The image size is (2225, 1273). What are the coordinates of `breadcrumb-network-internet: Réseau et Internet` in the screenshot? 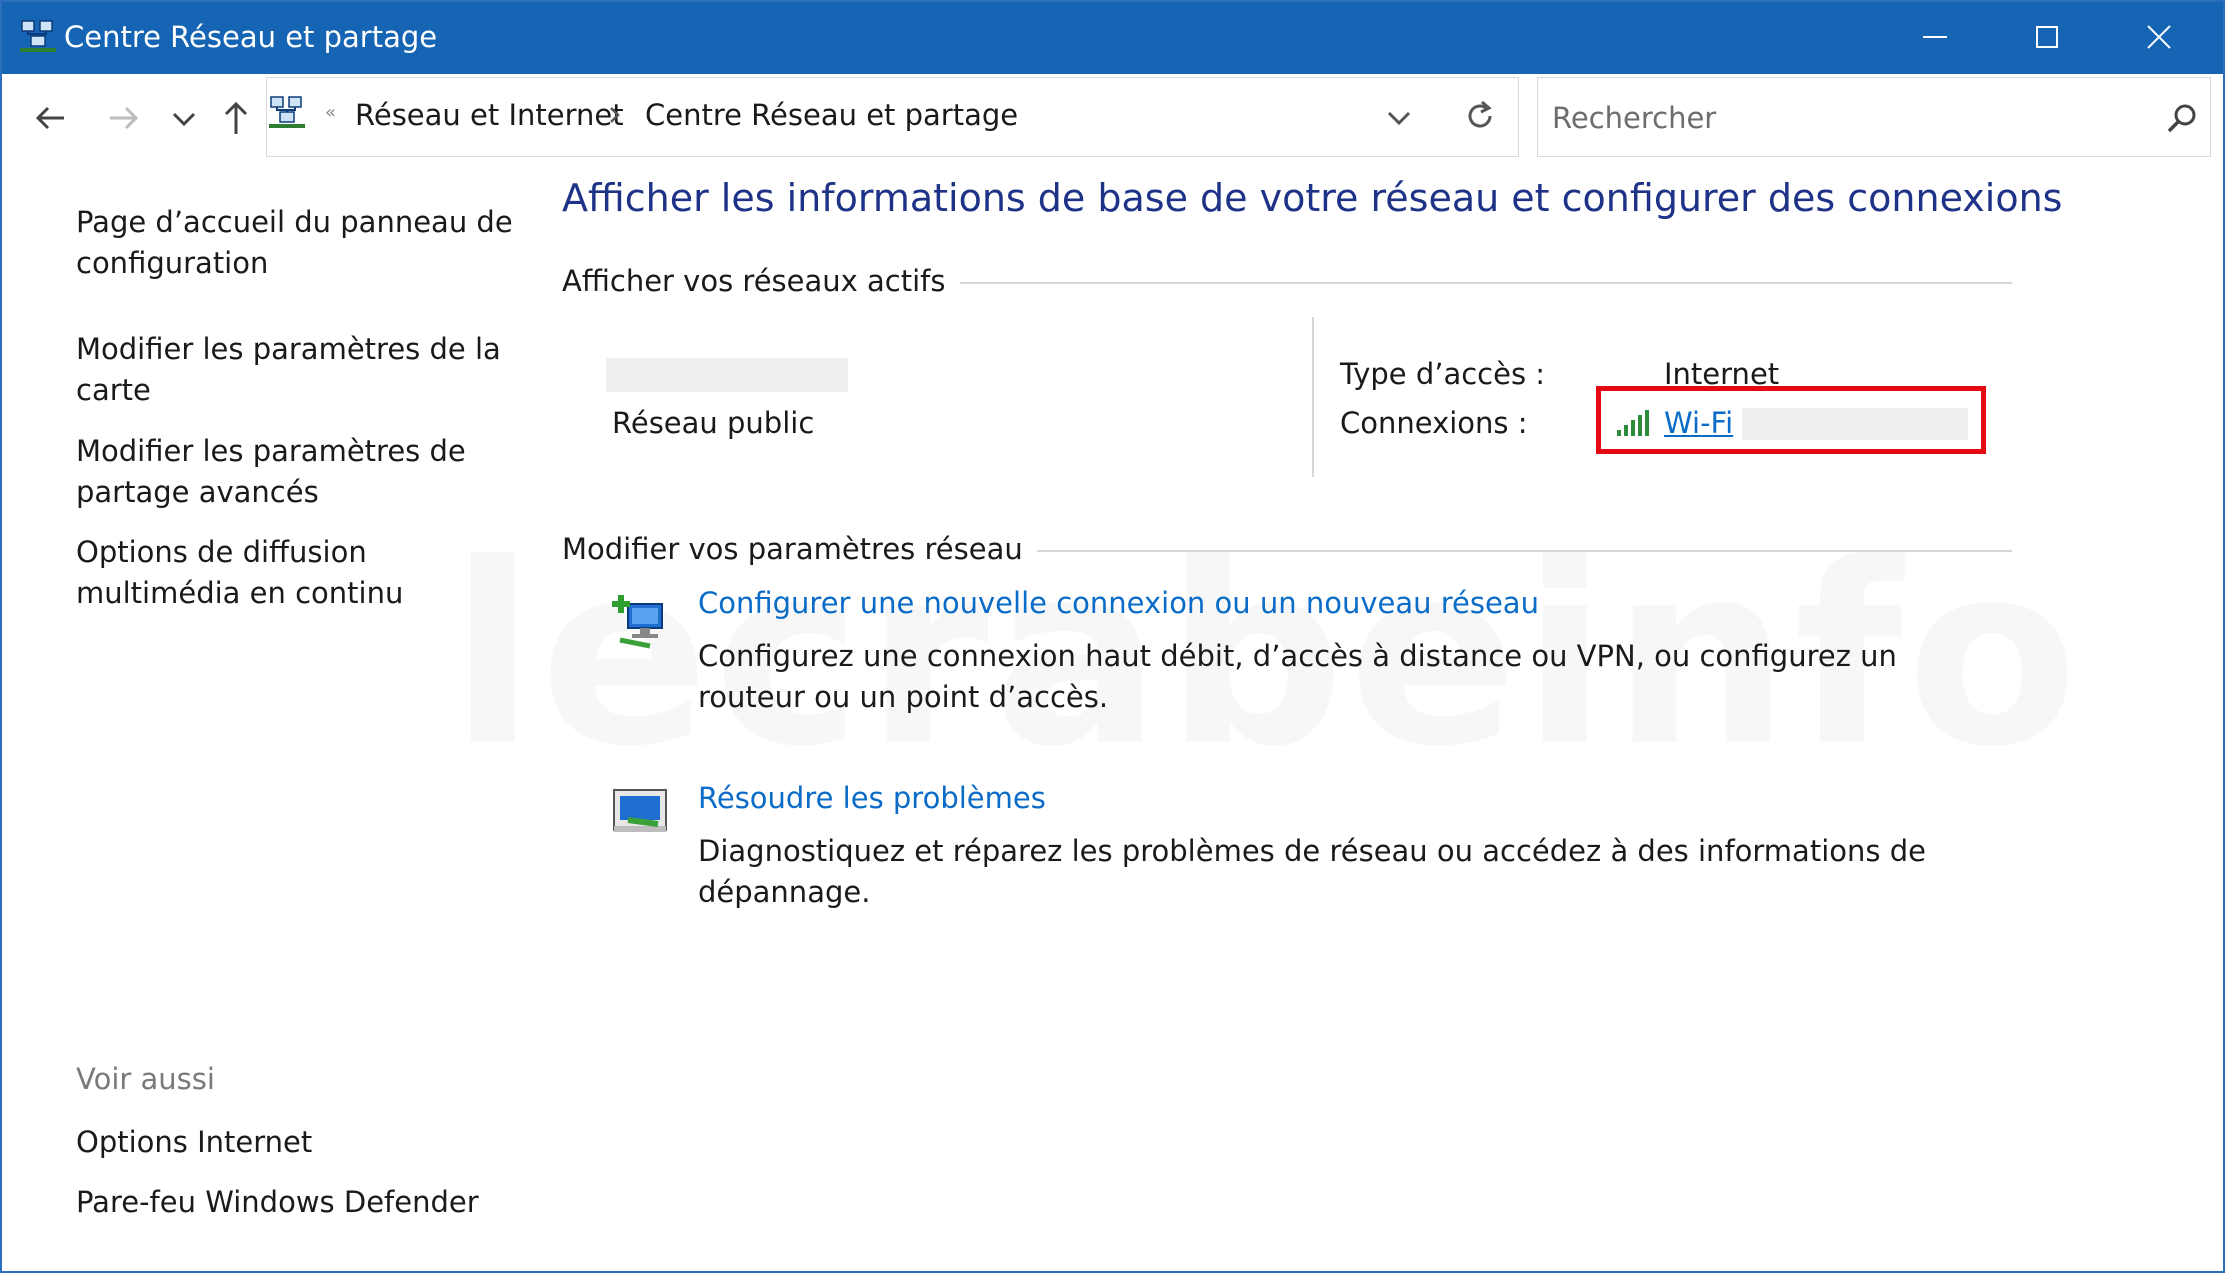 It's located at (489, 115).